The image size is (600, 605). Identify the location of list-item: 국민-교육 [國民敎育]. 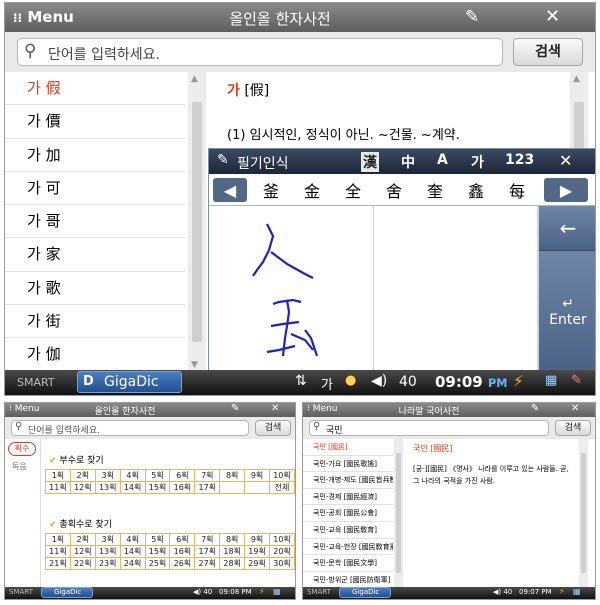
(348, 530).